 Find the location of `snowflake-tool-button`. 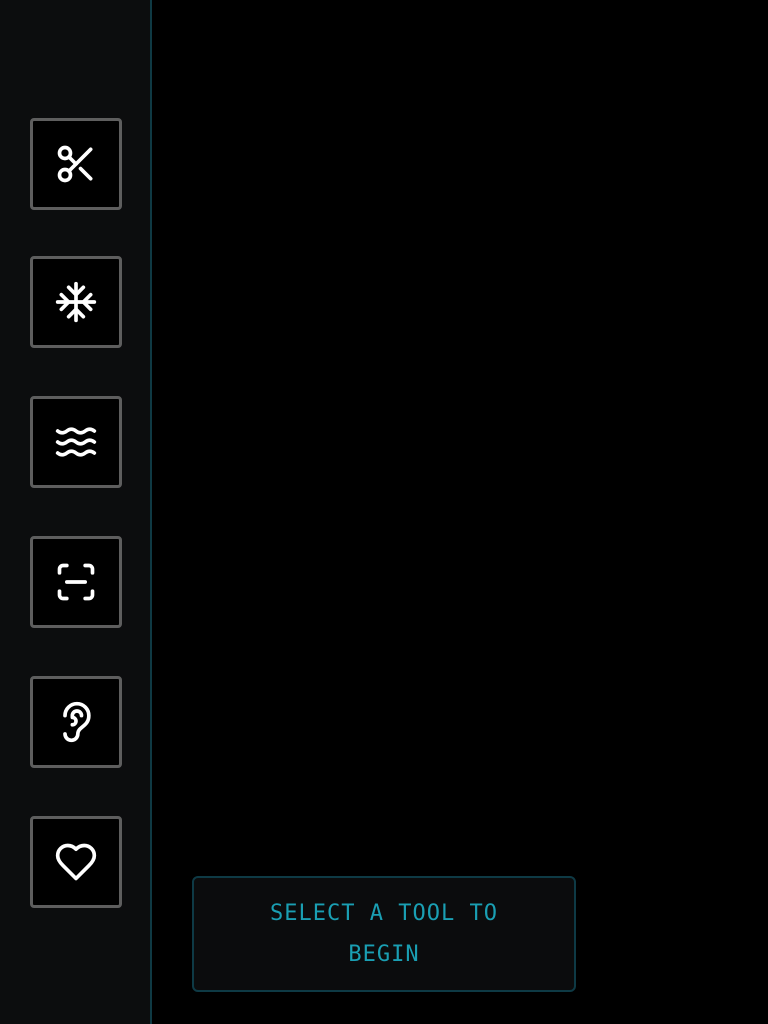

snowflake-tool-button is located at coordinates (76, 302).